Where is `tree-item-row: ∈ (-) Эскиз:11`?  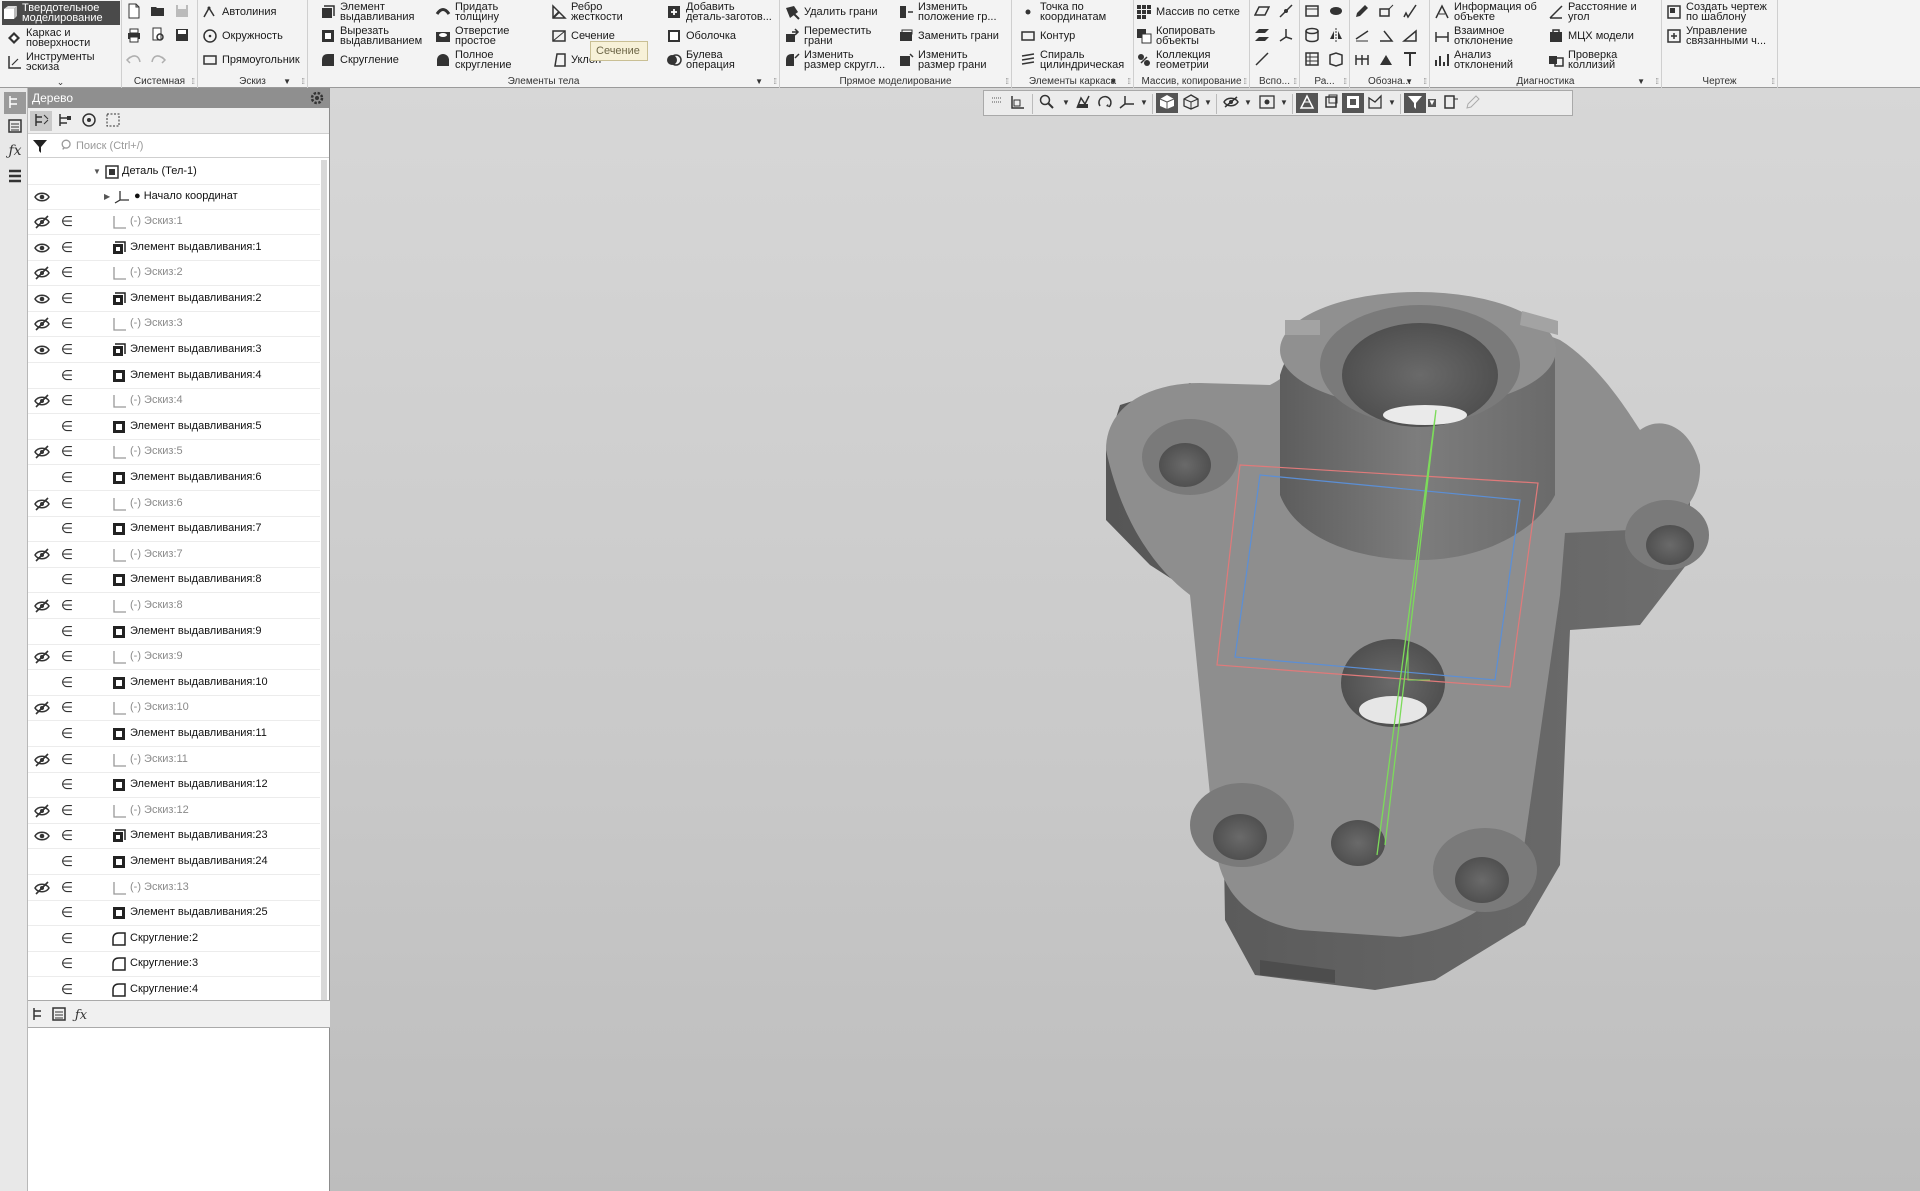 tree-item-row: ∈ (-) Эскиз:11 is located at coordinates (174, 760).